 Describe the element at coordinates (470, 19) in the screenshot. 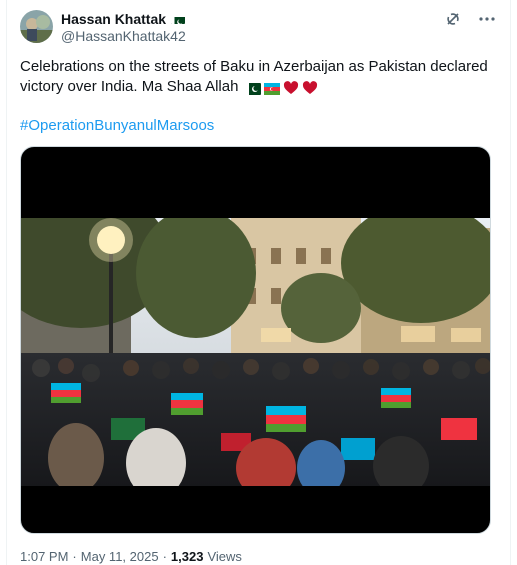

I see `top-actions` at that location.